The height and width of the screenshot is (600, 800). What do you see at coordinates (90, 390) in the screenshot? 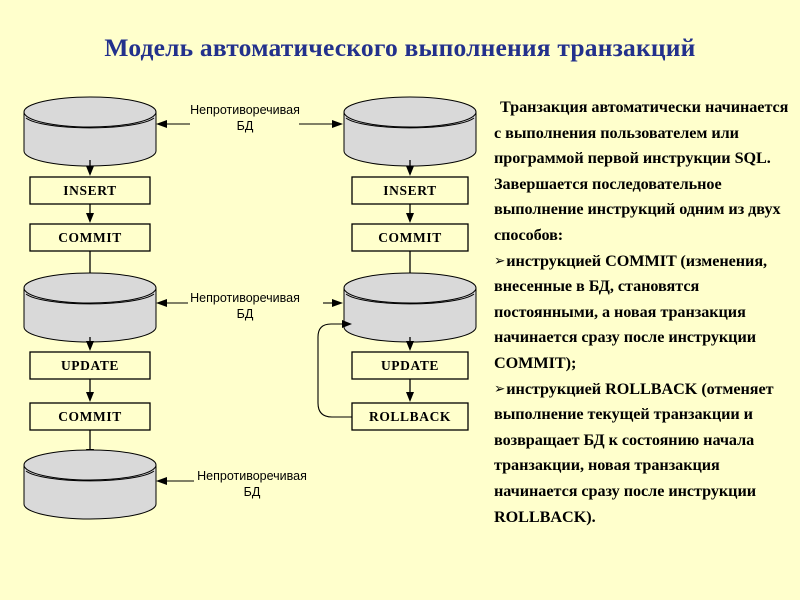
I see `arrow-left-update-to-commit2` at bounding box center [90, 390].